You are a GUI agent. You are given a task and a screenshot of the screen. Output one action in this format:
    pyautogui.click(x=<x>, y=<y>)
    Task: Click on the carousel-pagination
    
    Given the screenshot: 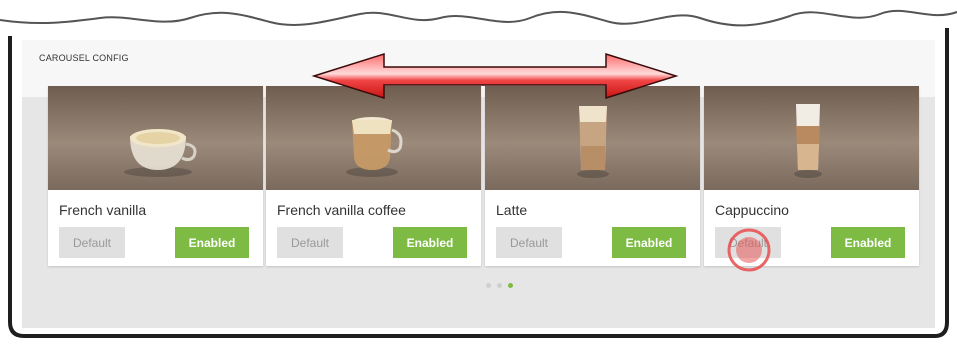 What is the action you would take?
    pyautogui.click(x=499, y=285)
    